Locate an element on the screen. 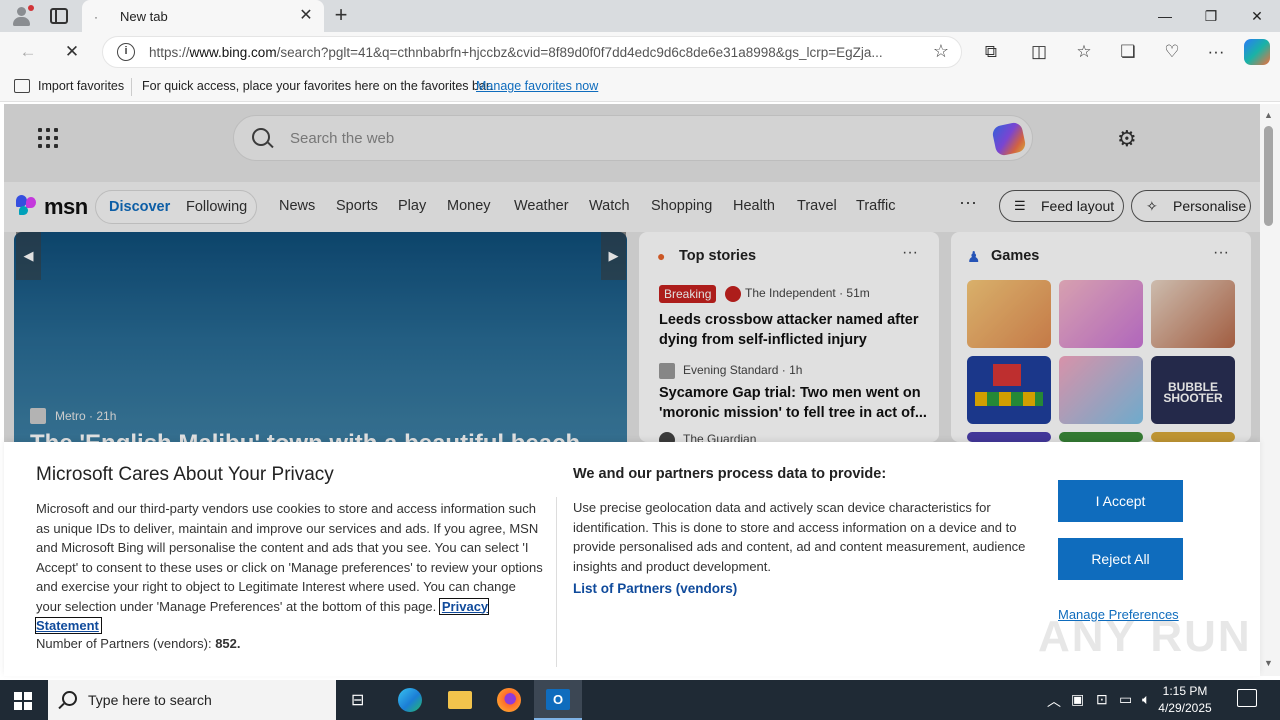 The height and width of the screenshot is (720, 1280). nav-play: Play is located at coordinates (412, 206).